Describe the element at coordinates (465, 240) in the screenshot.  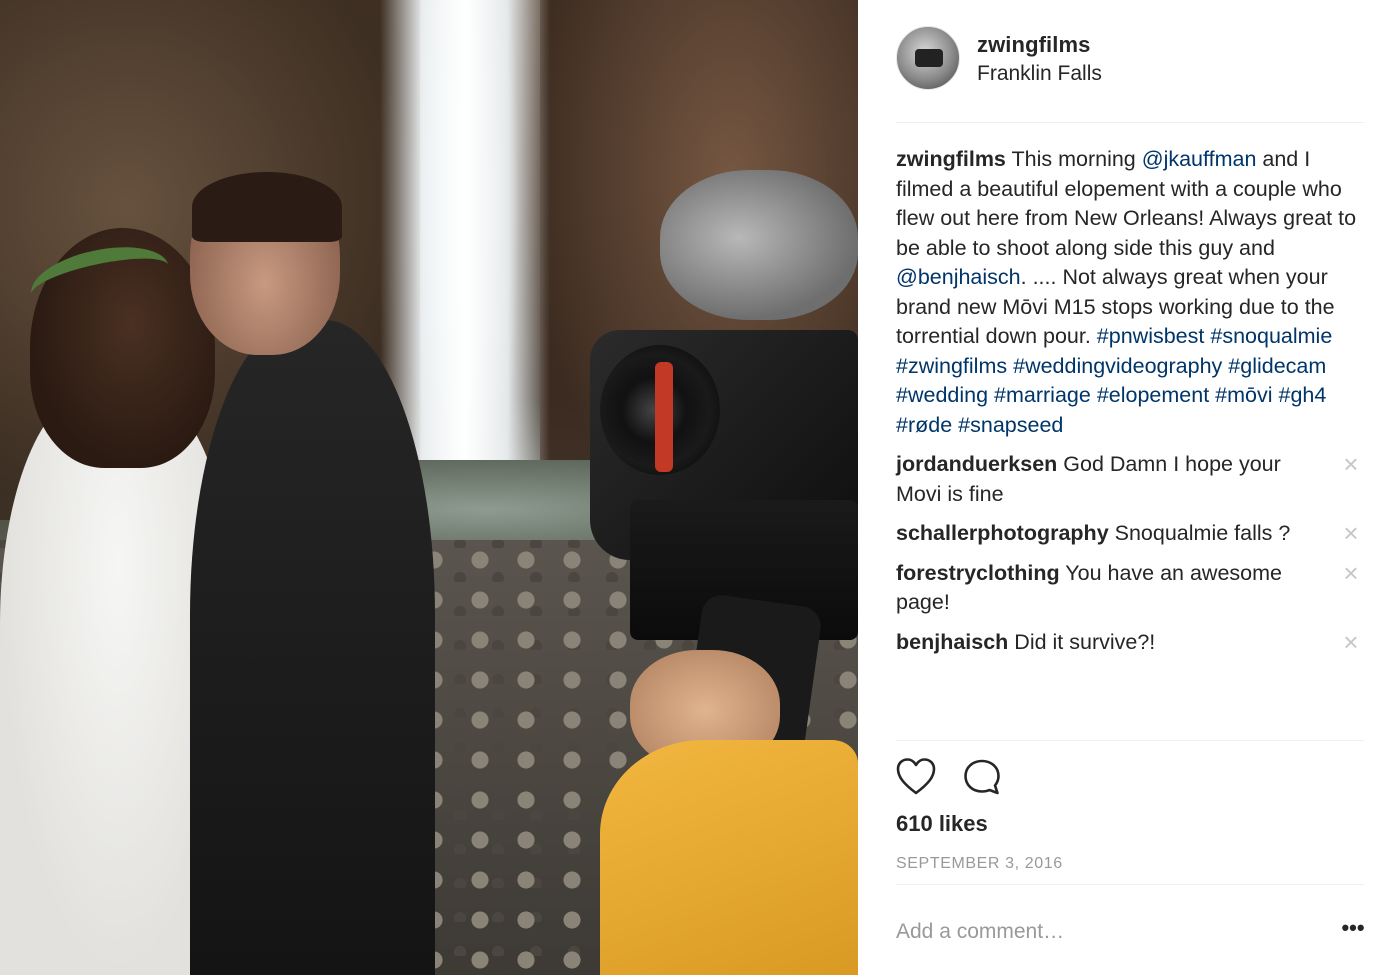
I see `waterfall` at that location.